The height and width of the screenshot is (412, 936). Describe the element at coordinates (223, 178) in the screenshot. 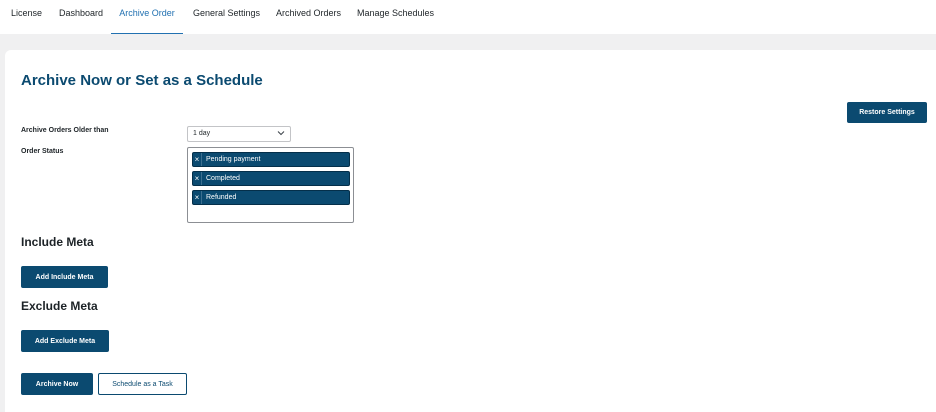

I see `status-chip-label: Completed` at that location.